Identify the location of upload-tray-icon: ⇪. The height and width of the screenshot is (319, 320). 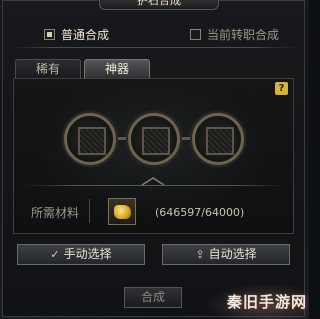
(200, 254).